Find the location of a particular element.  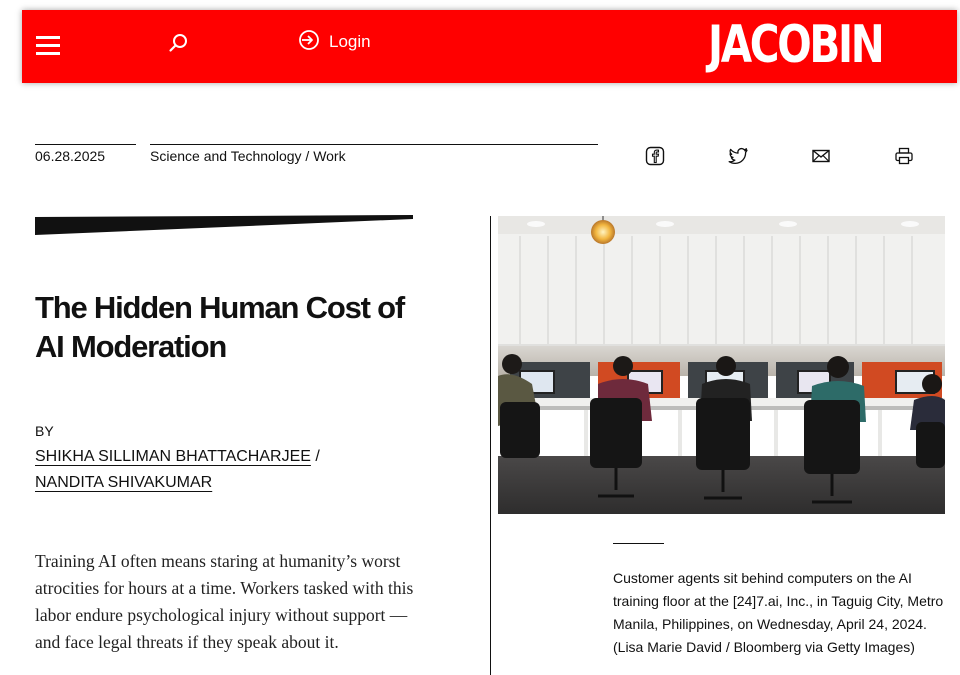

author-link: NANDITA SHIVAKUMAR is located at coordinates (123, 482).